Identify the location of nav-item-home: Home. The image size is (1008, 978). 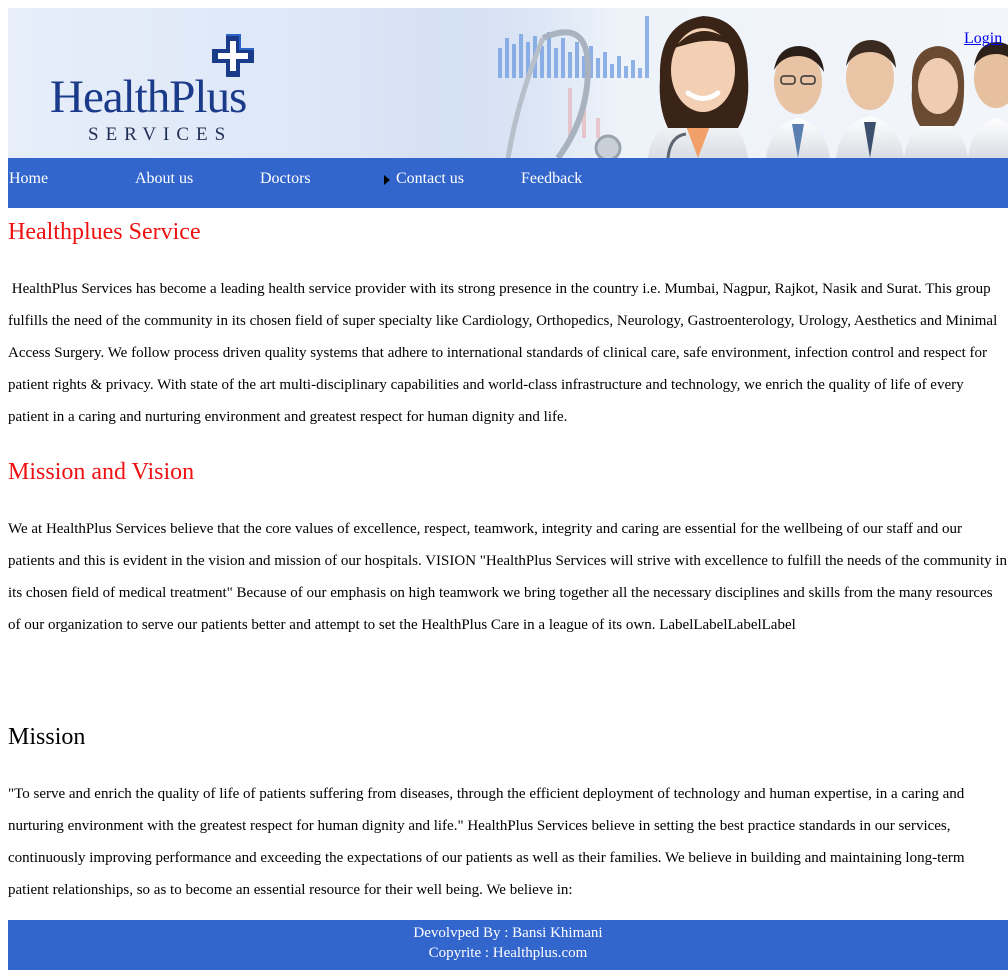
(28, 179).